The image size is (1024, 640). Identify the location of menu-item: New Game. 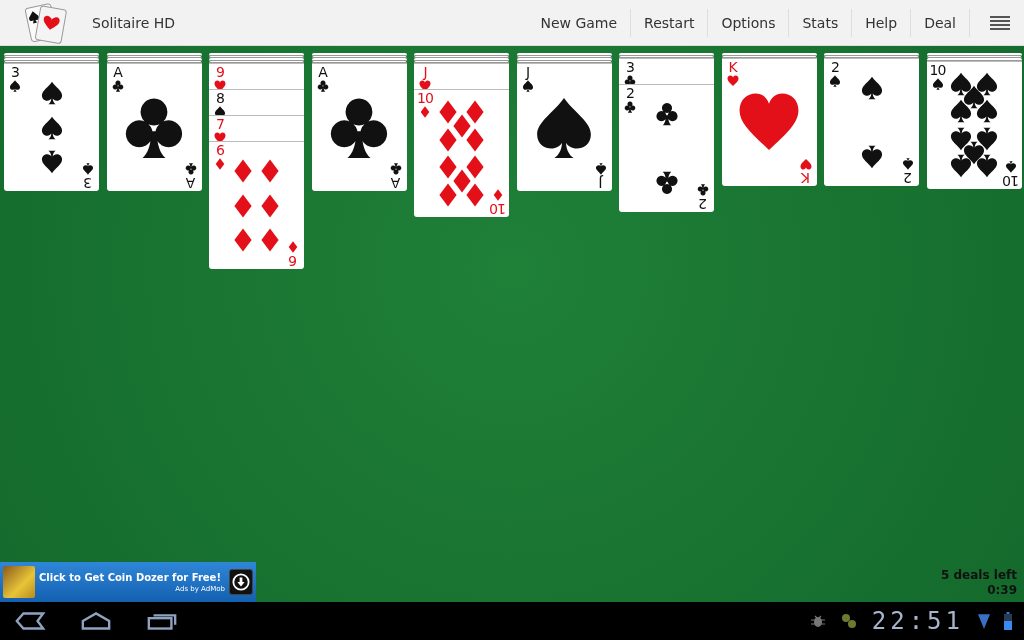
(579, 22).